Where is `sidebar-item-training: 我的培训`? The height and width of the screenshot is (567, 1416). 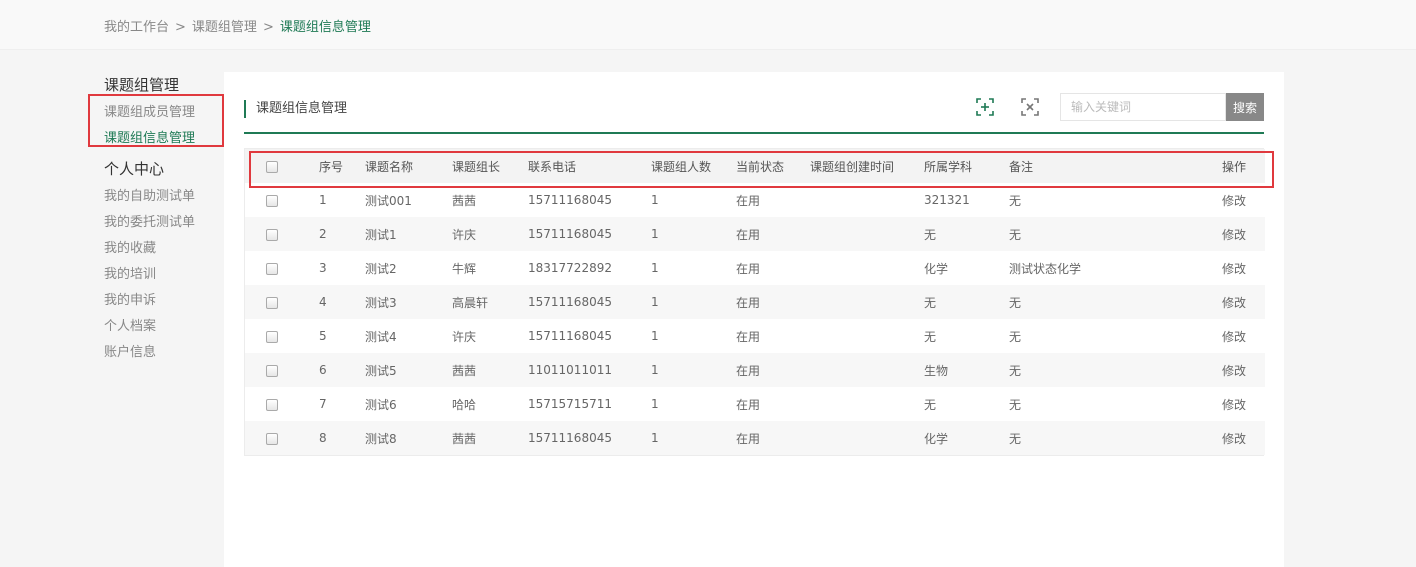
sidebar-item-training: 我的培训 is located at coordinates (163, 275).